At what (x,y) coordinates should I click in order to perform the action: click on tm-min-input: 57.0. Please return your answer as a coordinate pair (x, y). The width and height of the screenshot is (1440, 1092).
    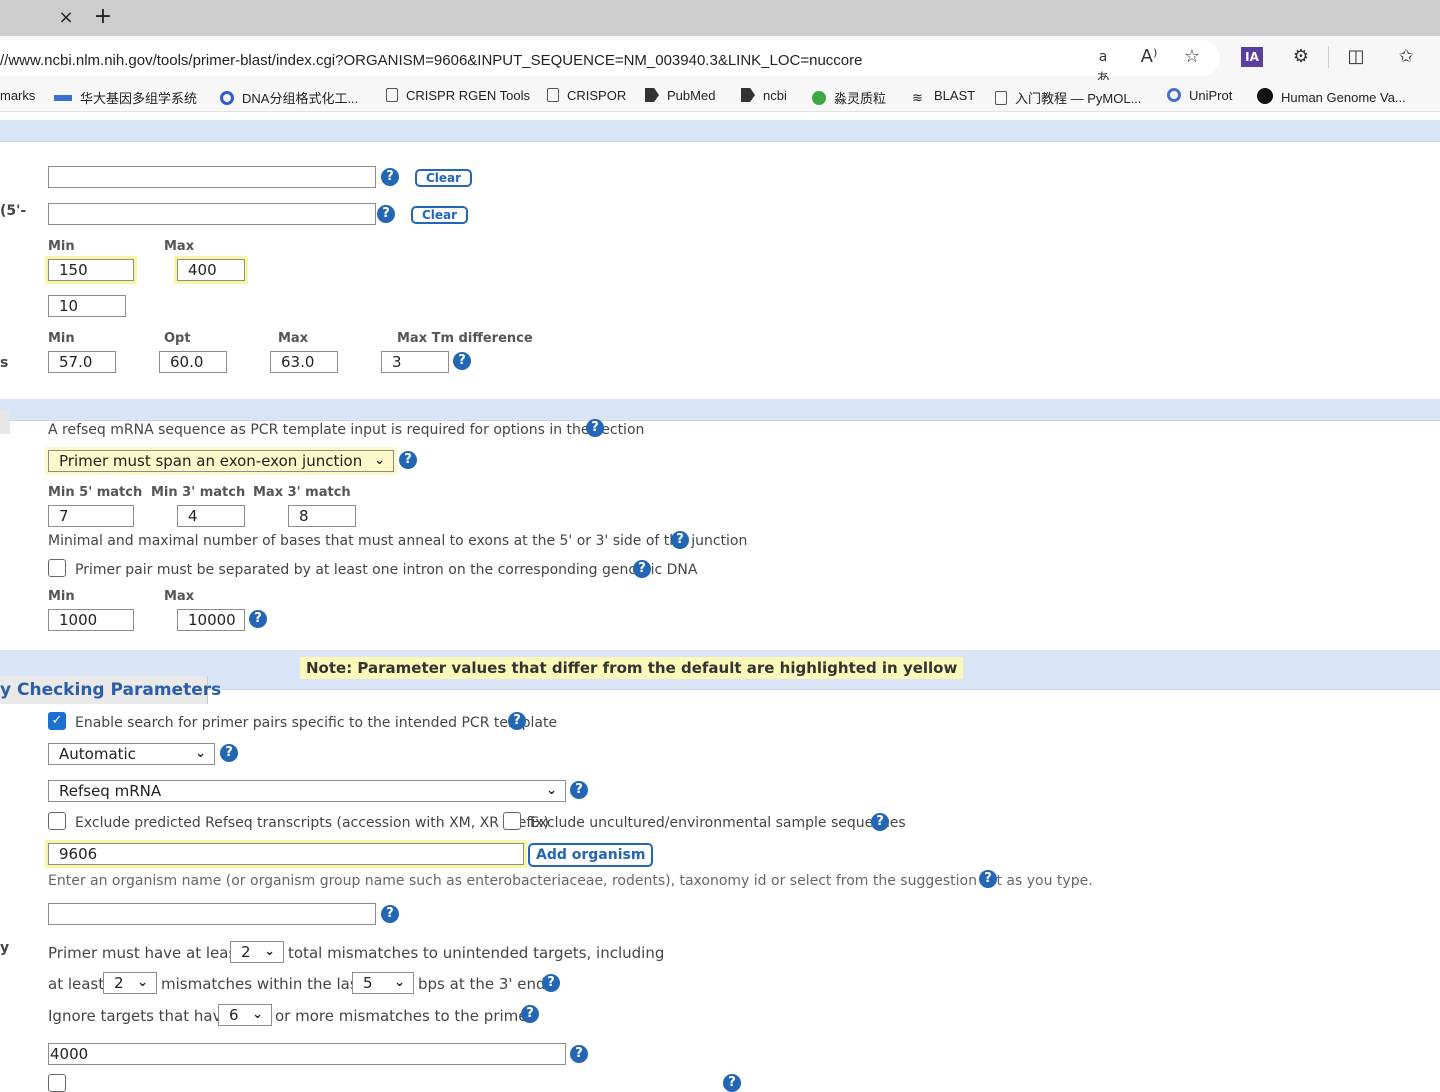
    Looking at the image, I should click on (82, 362).